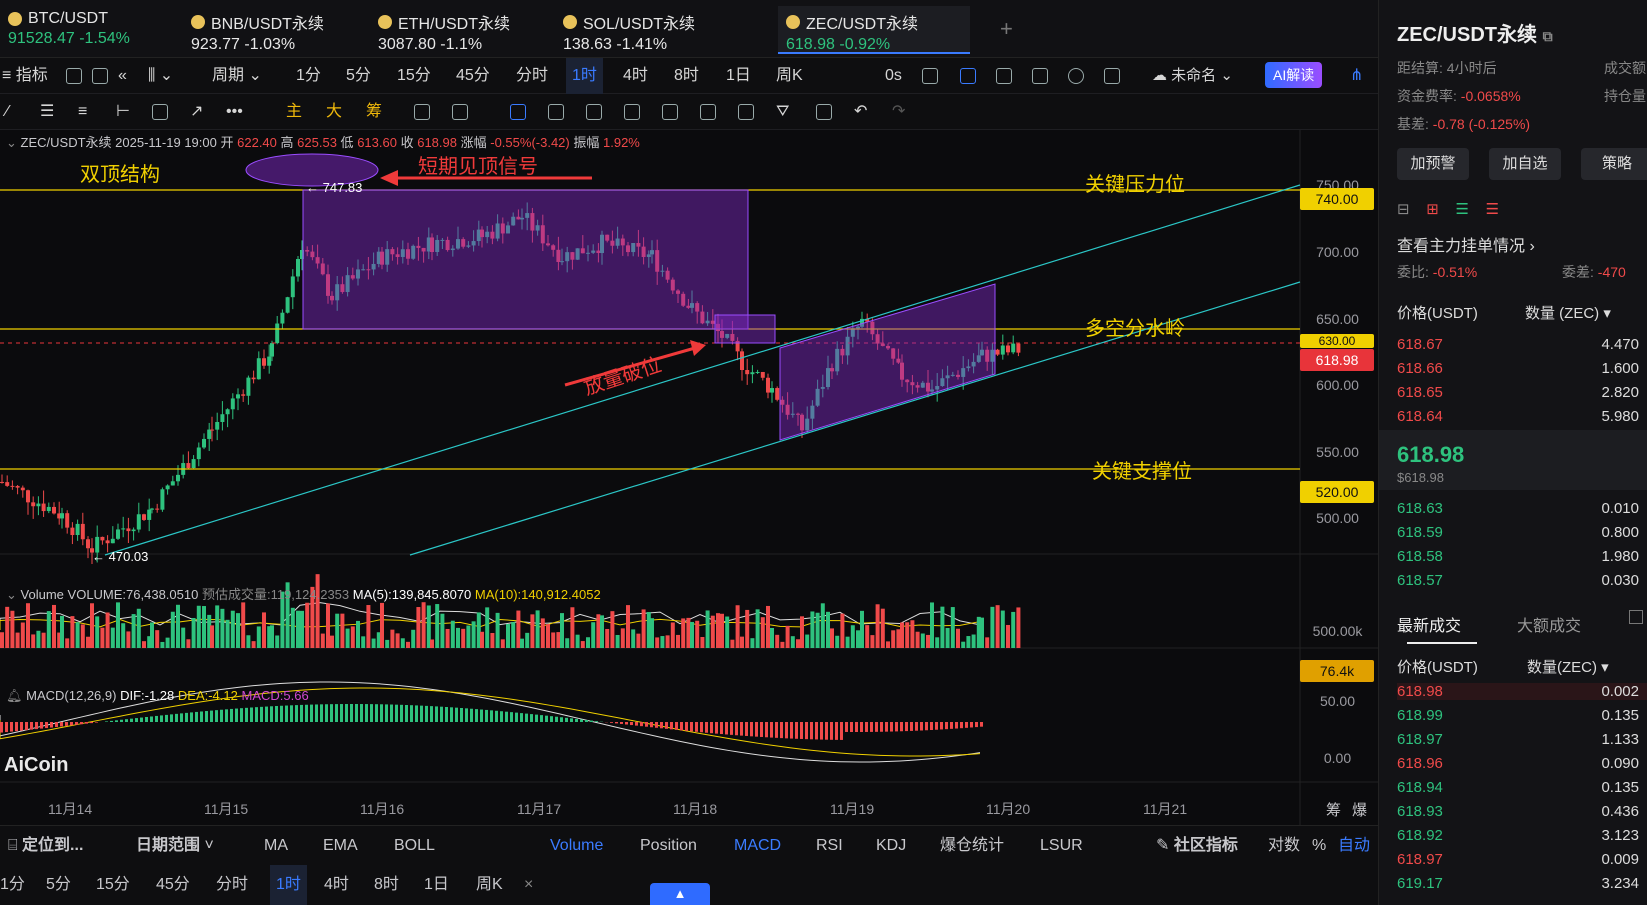 The image size is (1647, 905). I want to click on hide-icon, so click(708, 112).